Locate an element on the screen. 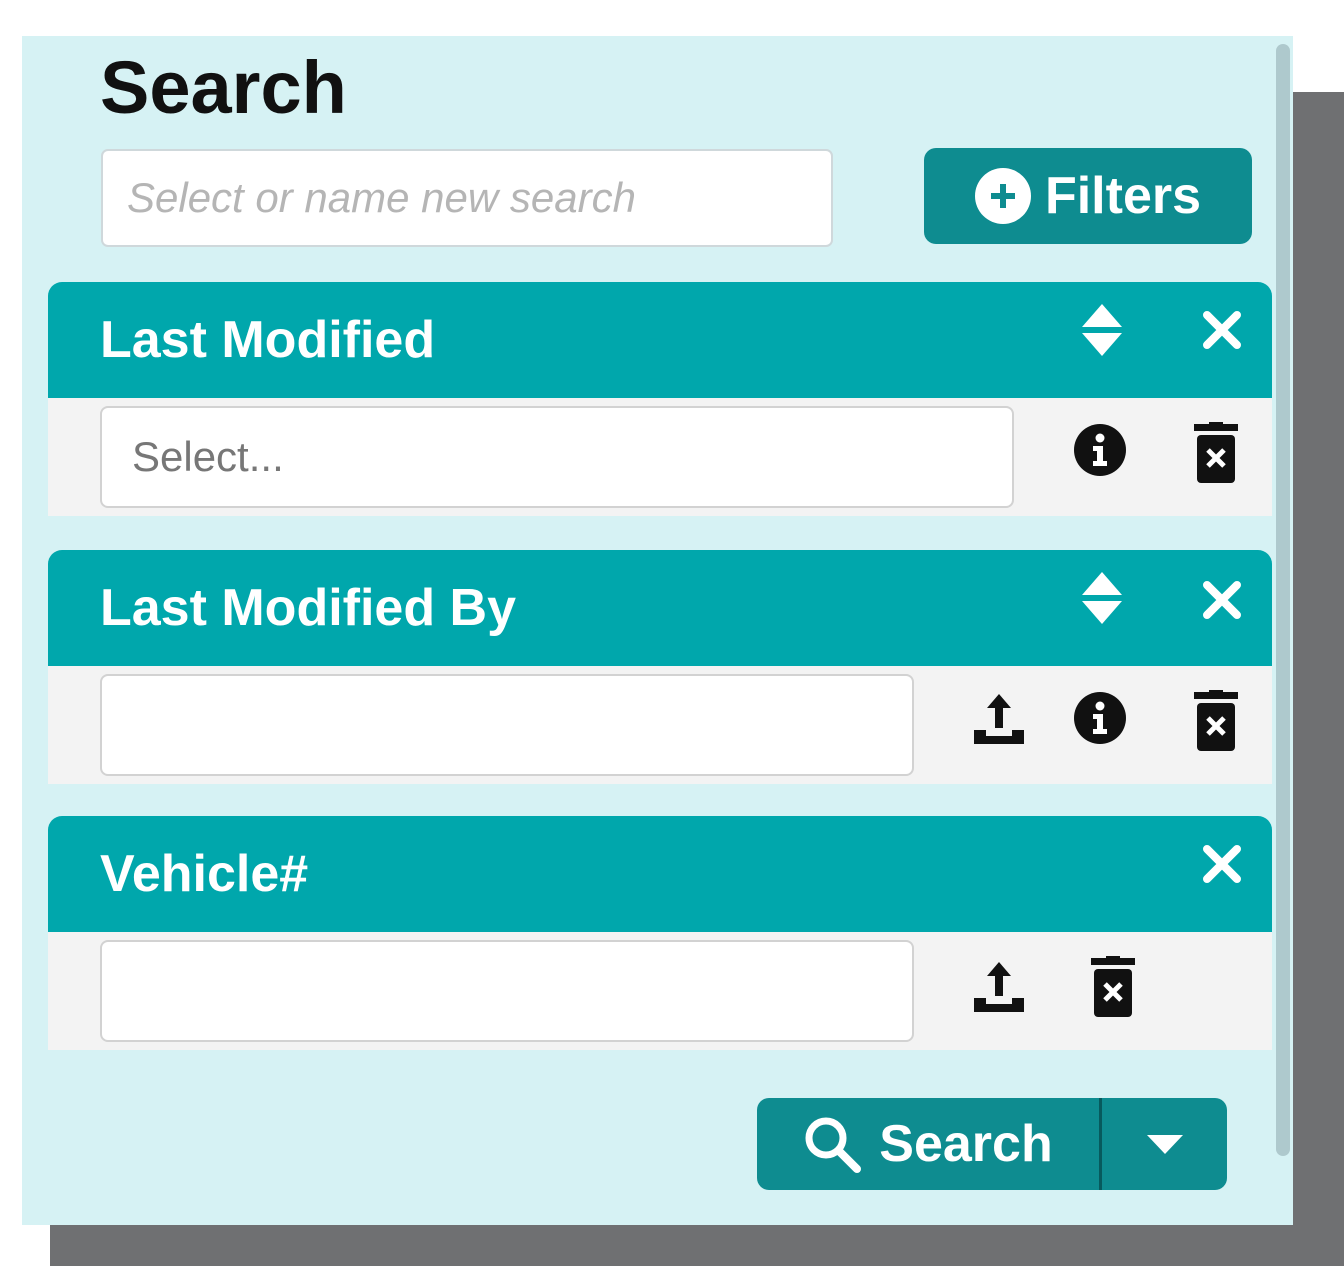 The width and height of the screenshot is (1344, 1266). search-options-dropdown is located at coordinates (1164, 1144).